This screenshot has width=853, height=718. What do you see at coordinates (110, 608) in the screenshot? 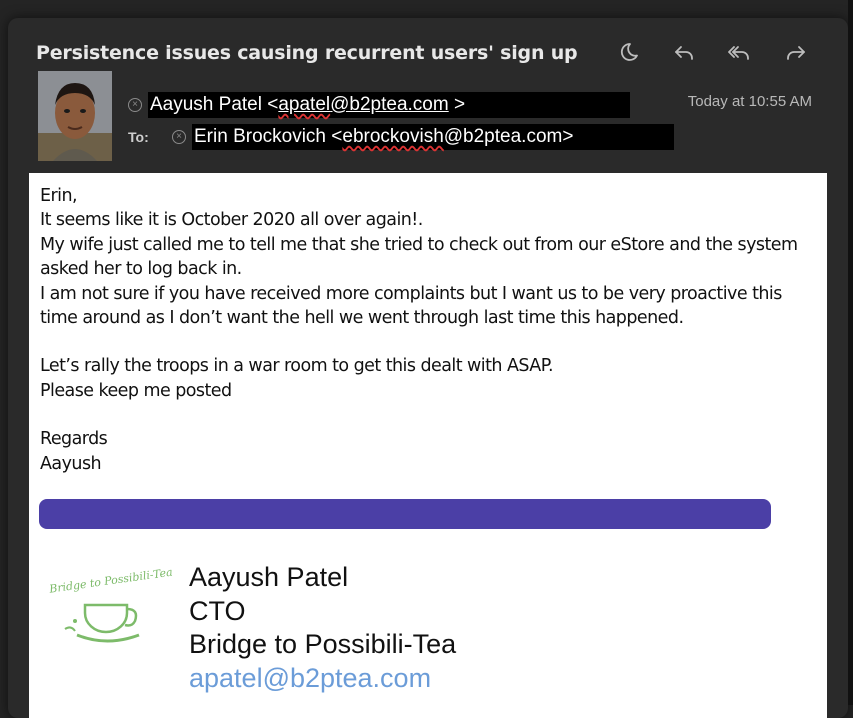
I see `company-logo: Bridge to Possibili-Tea` at bounding box center [110, 608].